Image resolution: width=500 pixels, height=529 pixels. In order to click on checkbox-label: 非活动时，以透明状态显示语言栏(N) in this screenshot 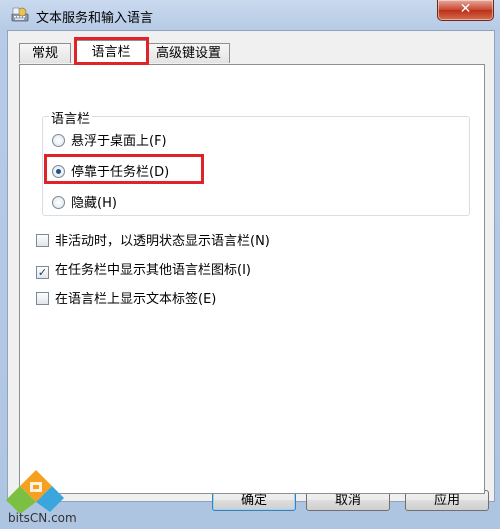, I will do `click(162, 241)`.